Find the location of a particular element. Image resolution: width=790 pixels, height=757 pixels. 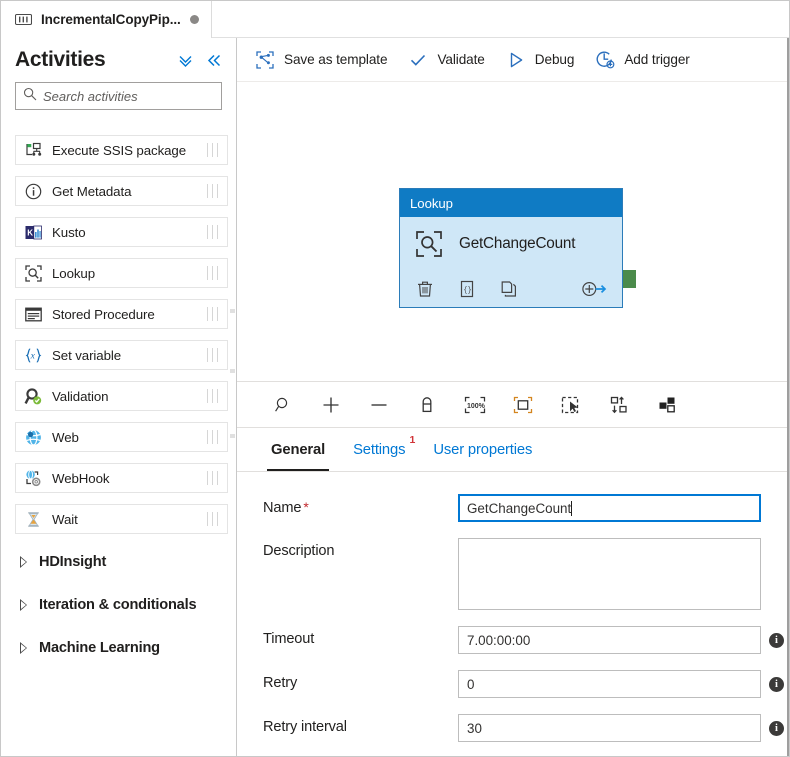

activity-label: WebHook is located at coordinates (81, 478).